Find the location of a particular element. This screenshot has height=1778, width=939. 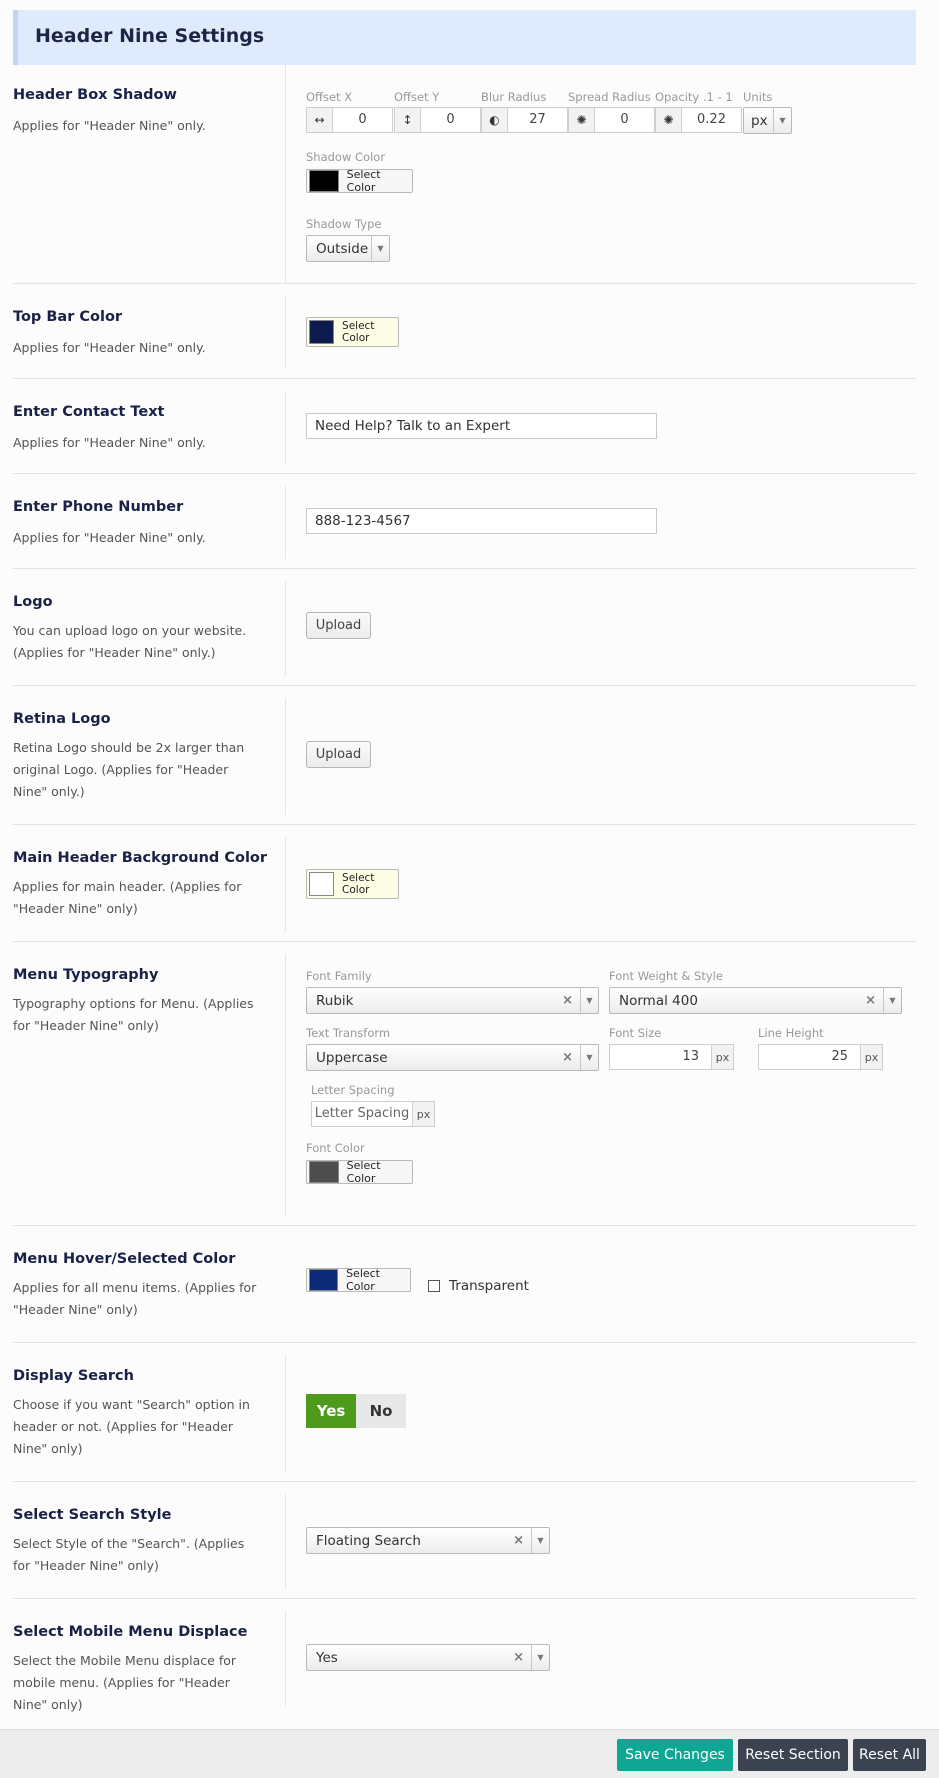

blur-input: ◐ 27 is located at coordinates (524, 120).